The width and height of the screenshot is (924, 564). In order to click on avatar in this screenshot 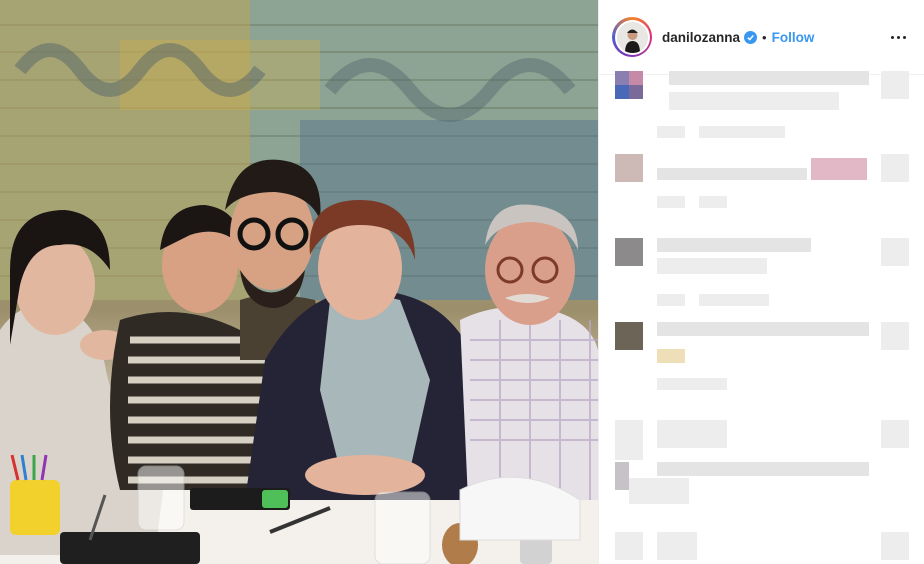, I will do `click(632, 37)`.